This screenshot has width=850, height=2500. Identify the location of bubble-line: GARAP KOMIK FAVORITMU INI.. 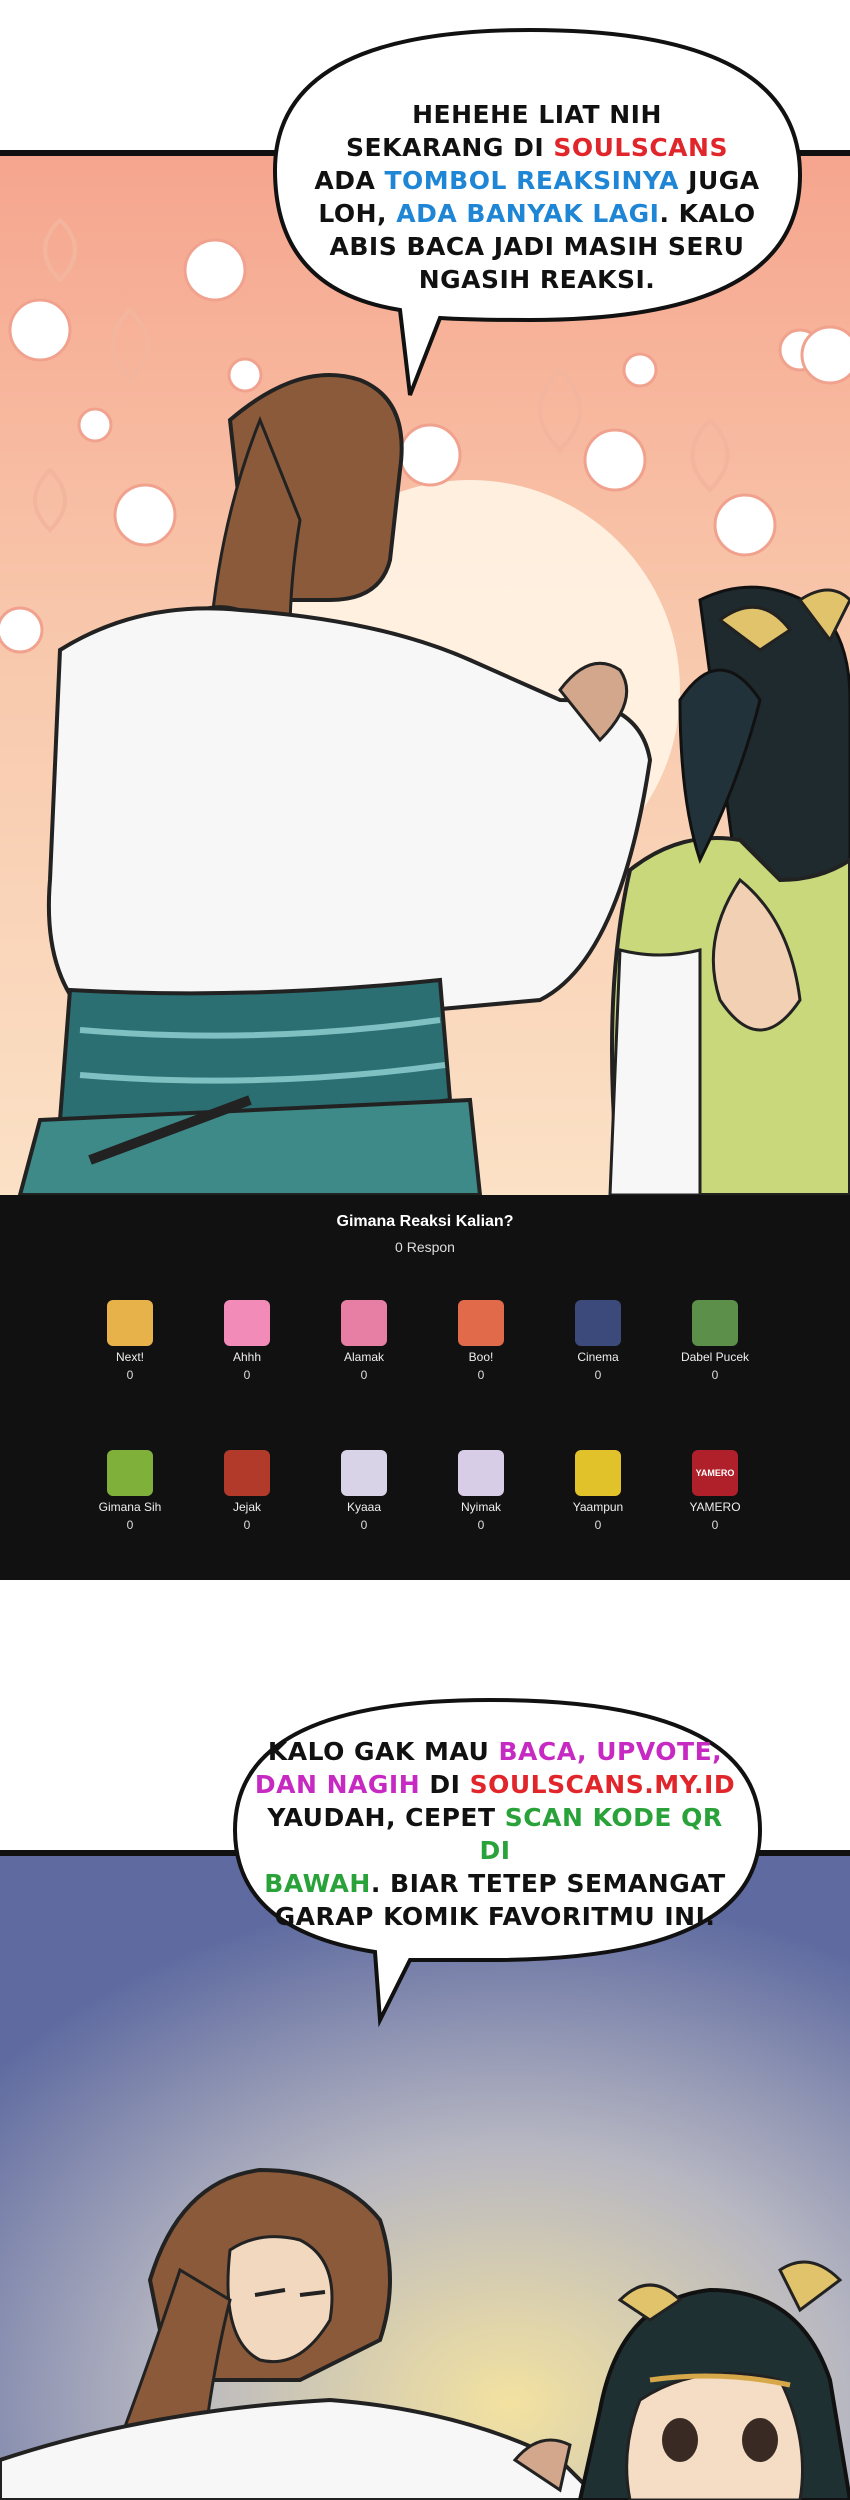
(495, 1916).